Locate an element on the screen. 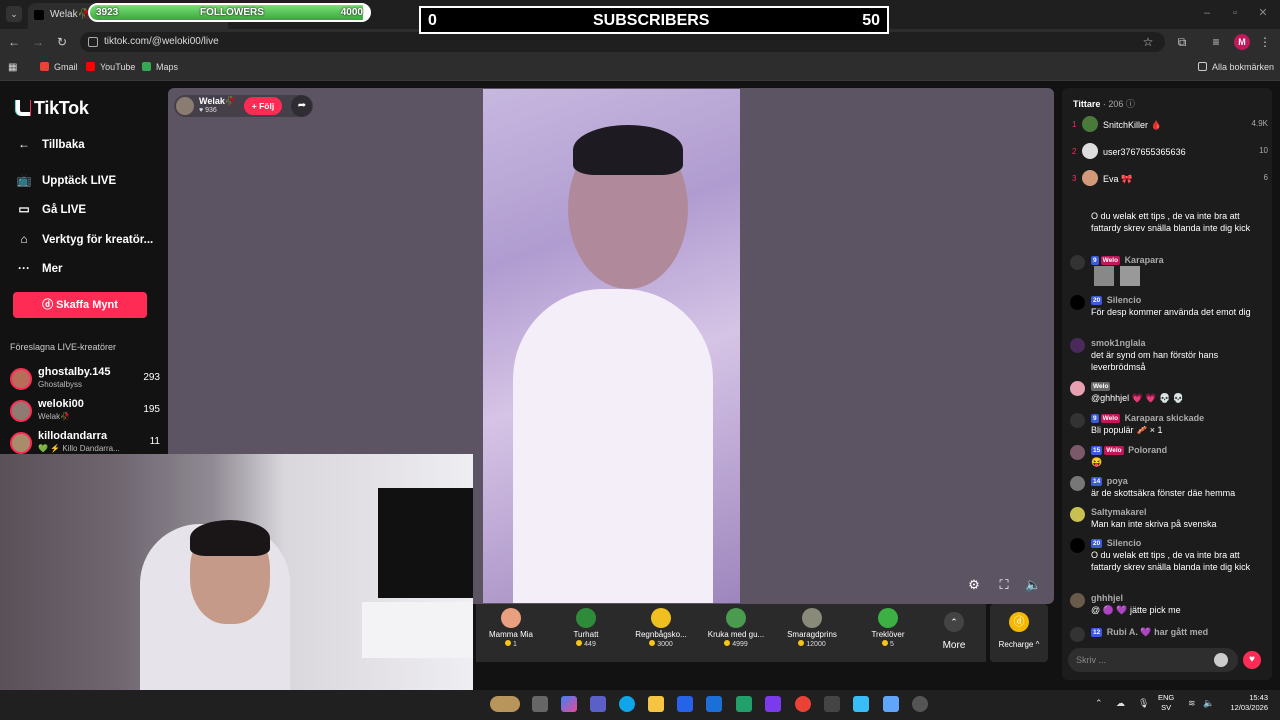  host-name: Welak🥀 is located at coordinates (217, 101).